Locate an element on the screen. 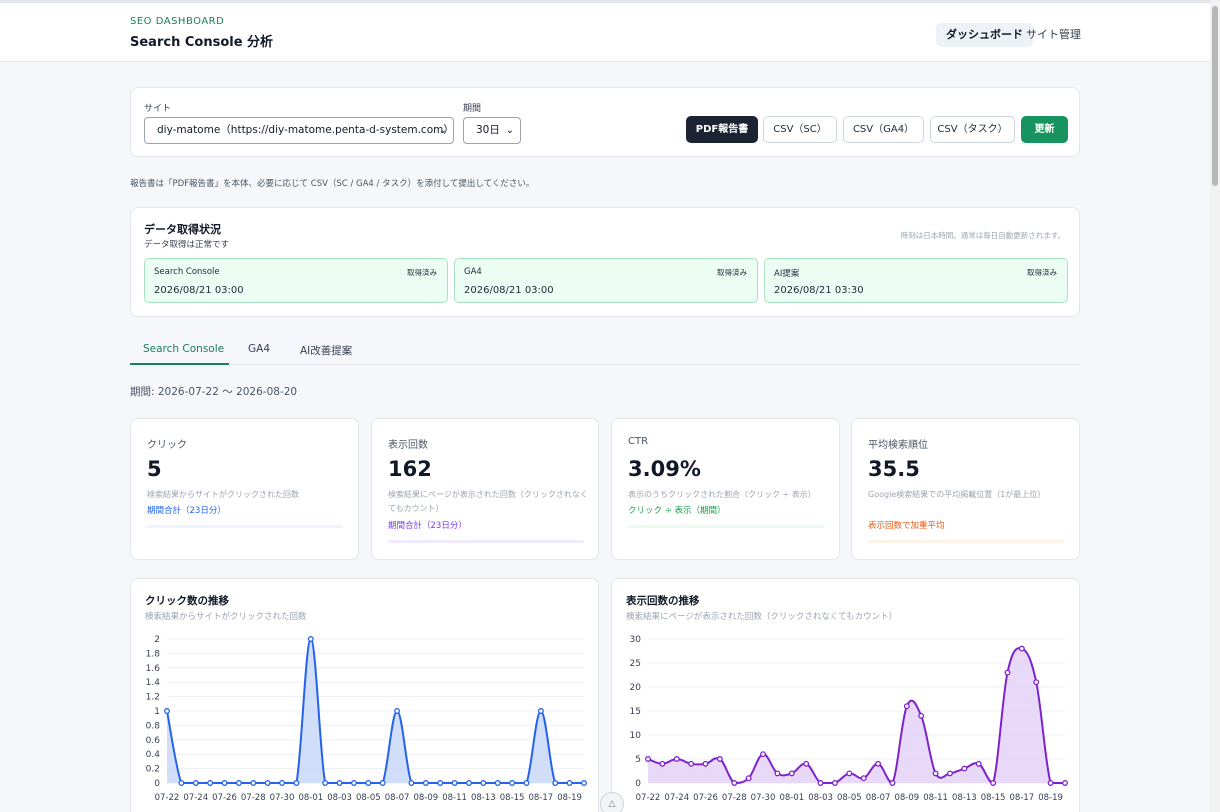  y-tick-label: 0.6 is located at coordinates (153, 741).